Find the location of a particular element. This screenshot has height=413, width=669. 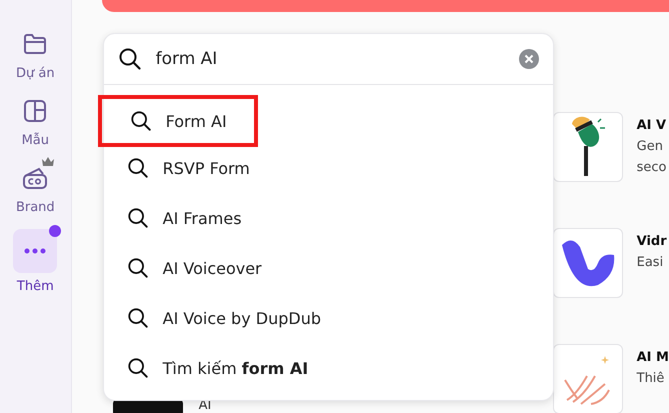

sidebar-item: Dự án is located at coordinates (35, 50).